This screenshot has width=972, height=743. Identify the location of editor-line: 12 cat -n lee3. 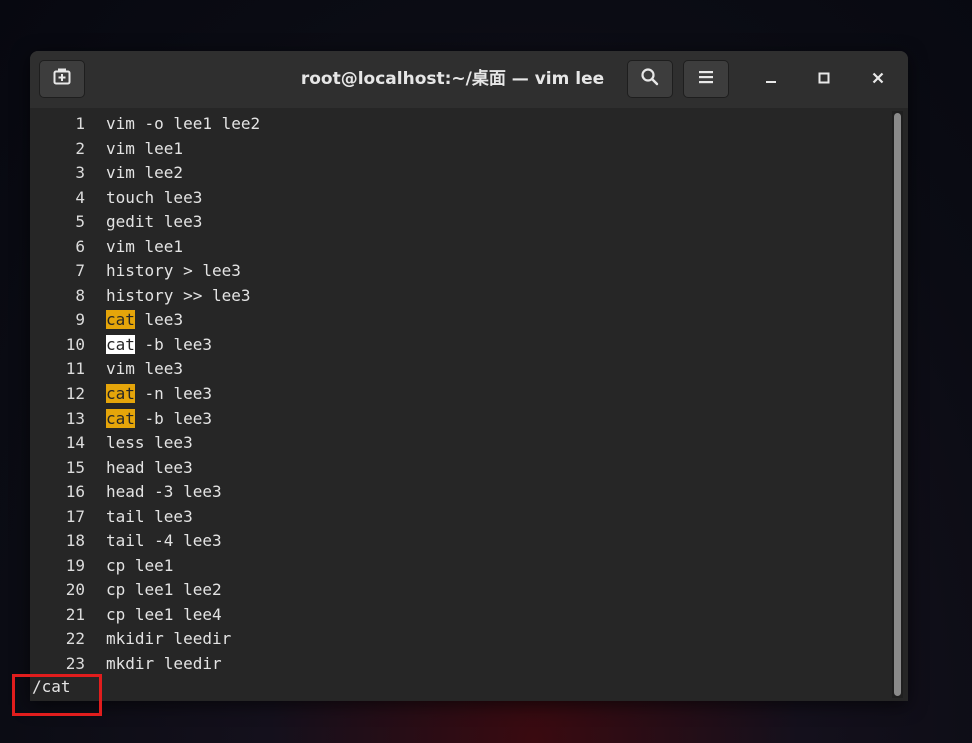
(121, 394).